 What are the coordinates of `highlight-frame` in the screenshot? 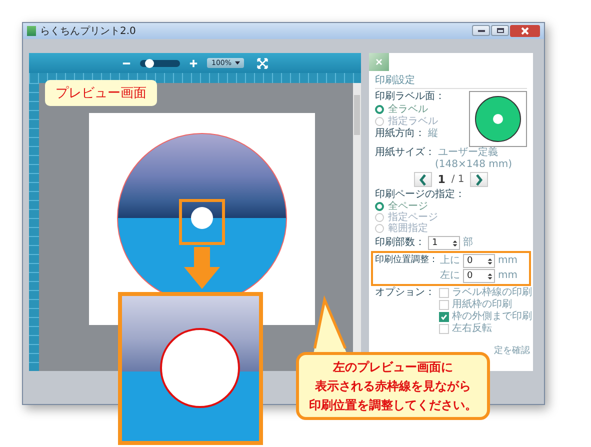 It's located at (202, 222).